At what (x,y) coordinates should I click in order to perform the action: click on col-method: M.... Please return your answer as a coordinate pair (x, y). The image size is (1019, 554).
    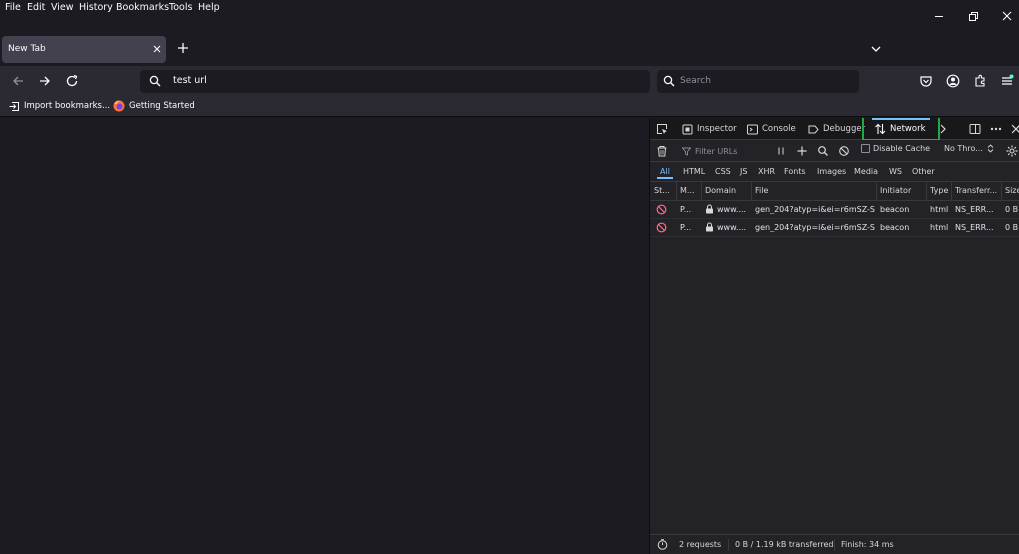
    Looking at the image, I should click on (689, 190).